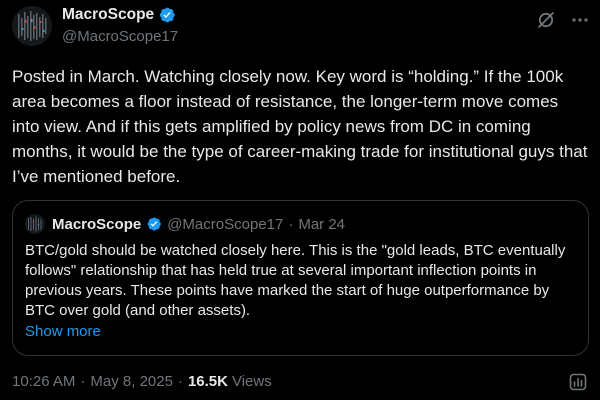 The height and width of the screenshot is (400, 600). What do you see at coordinates (63, 331) in the screenshot?
I see `show-more-link: Show more` at bounding box center [63, 331].